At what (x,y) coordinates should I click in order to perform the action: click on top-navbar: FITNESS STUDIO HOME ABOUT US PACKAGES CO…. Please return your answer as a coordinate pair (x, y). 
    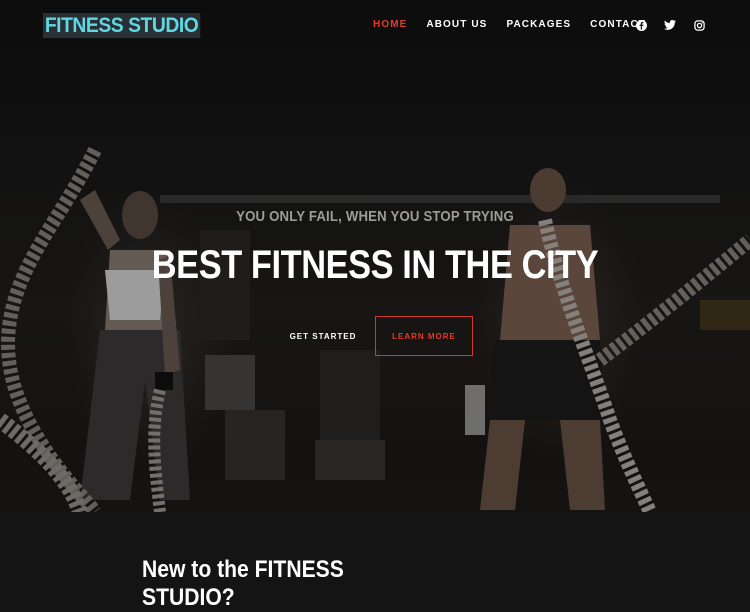
    Looking at the image, I should click on (375, 27).